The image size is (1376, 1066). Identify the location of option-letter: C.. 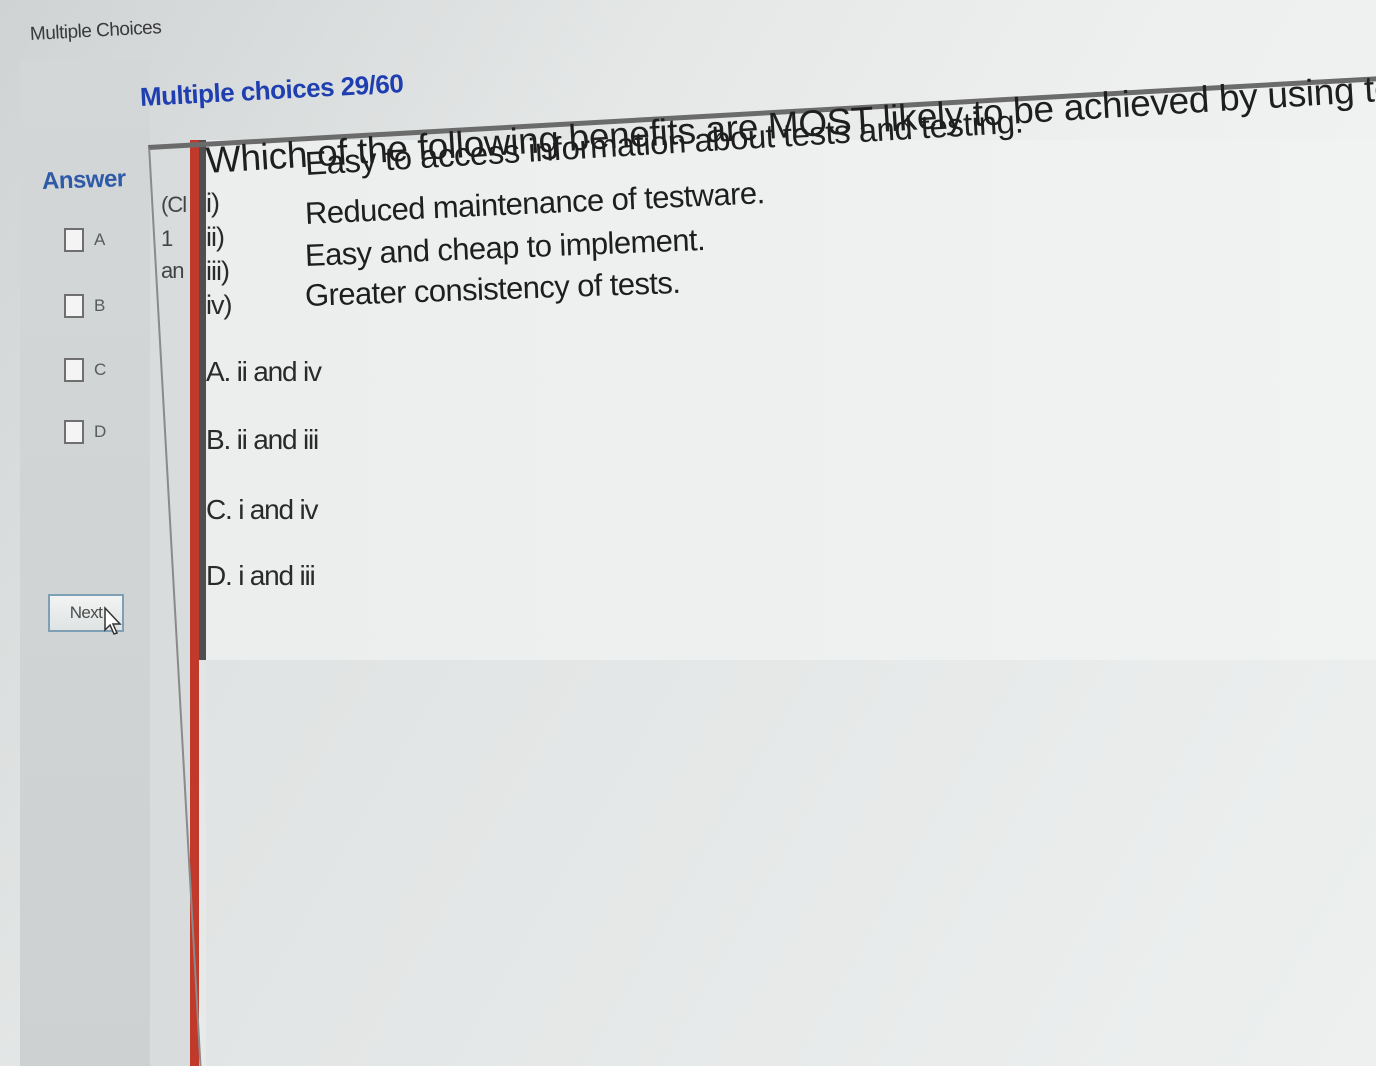
(219, 509).